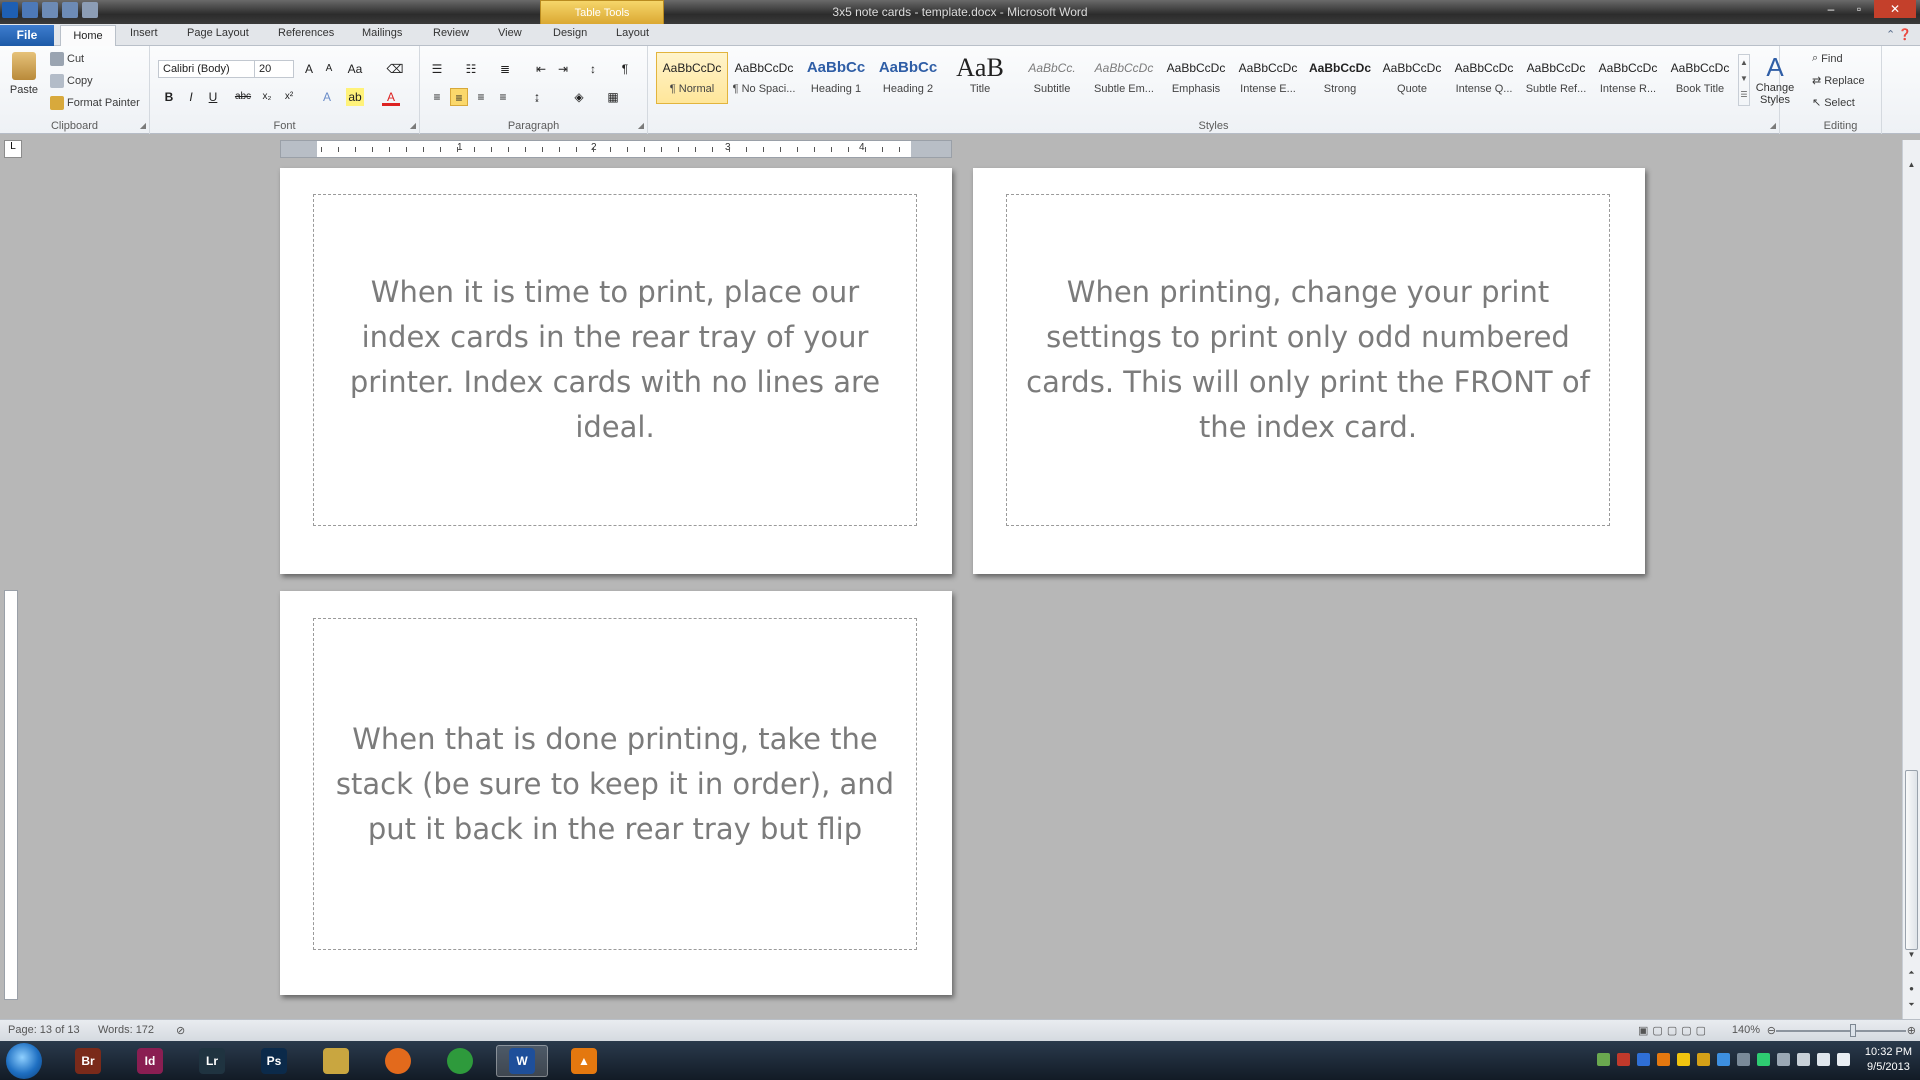 The image size is (1920, 1080). Describe the element at coordinates (579, 97) in the screenshot. I see `shading-icon: ◈` at that location.